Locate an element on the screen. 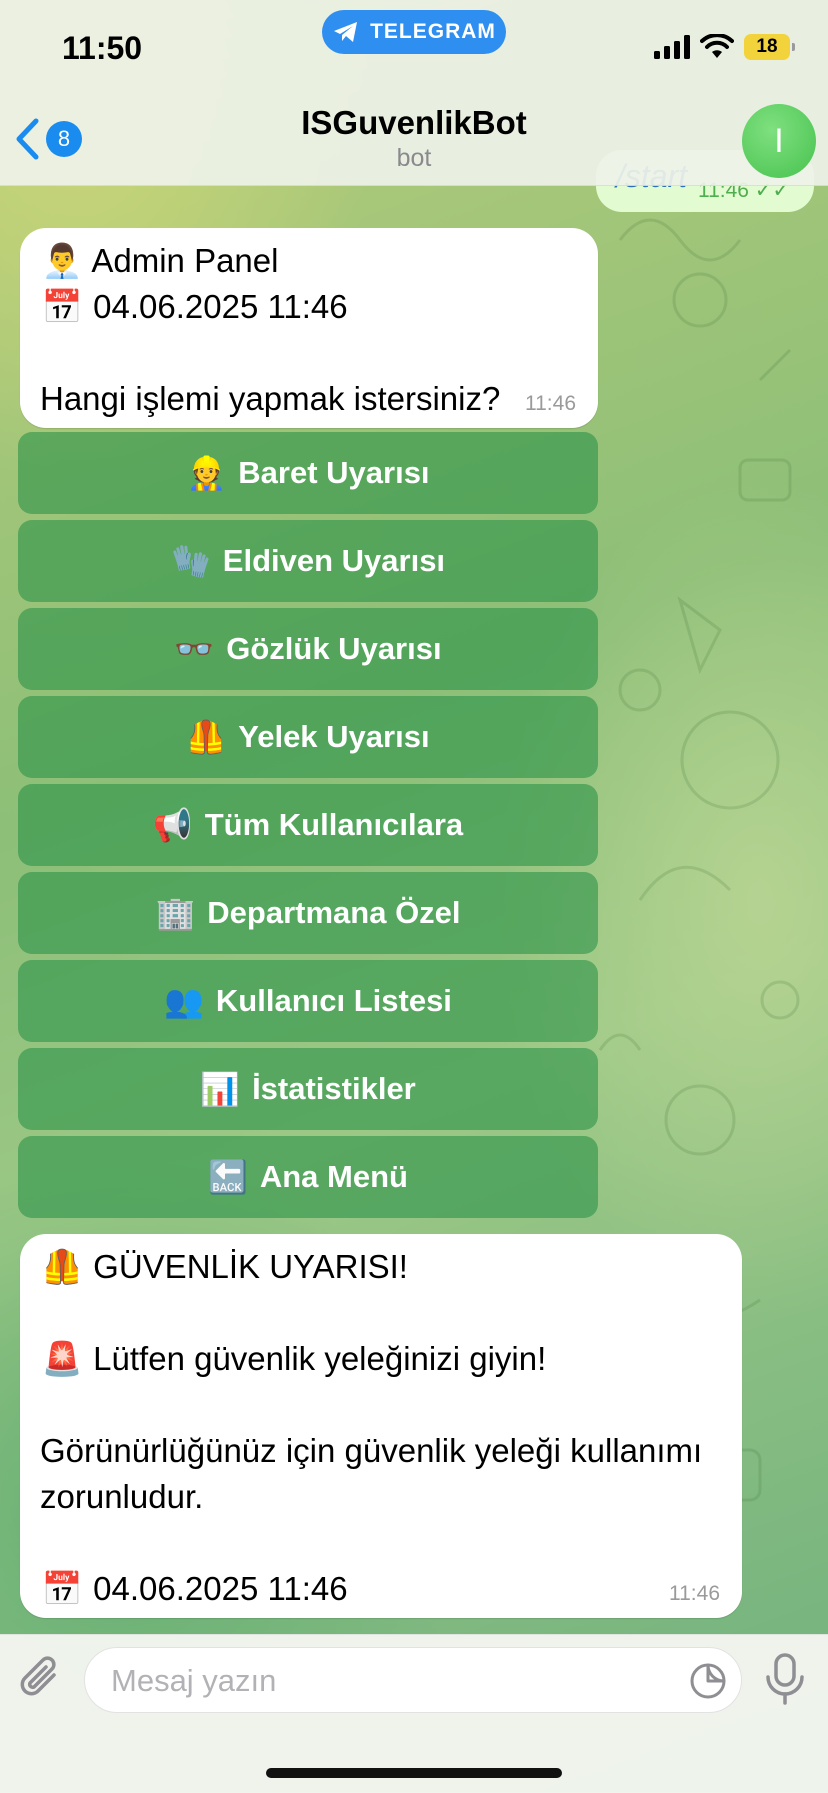  status-icons: 18 is located at coordinates (724, 47).